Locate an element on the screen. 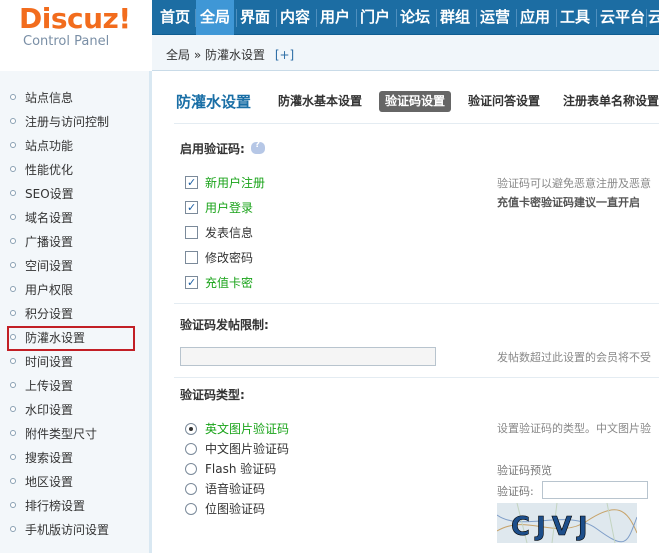 This screenshot has height=553, width=659. enable-captcha-label: 启用验证码: is located at coordinates (222, 148).